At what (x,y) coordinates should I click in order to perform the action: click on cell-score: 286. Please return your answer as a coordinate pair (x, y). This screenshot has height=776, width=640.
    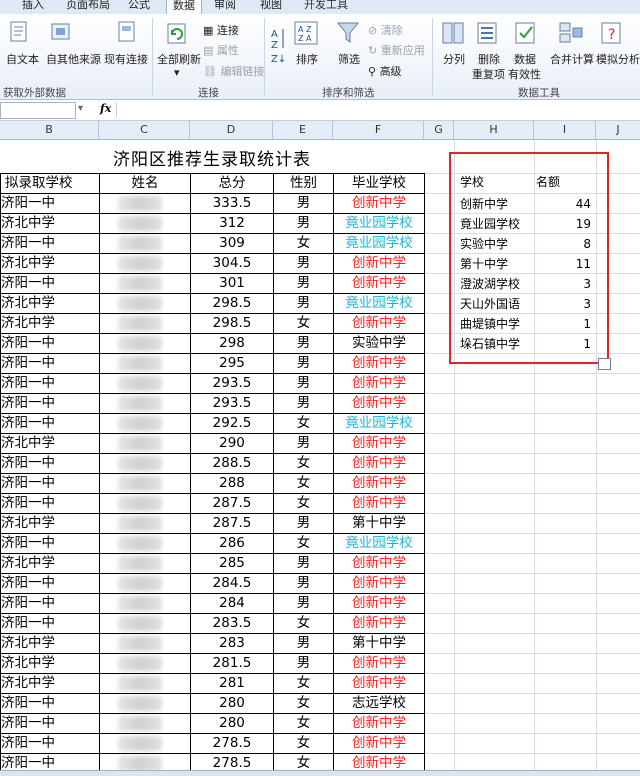
    Looking at the image, I should click on (232, 543).